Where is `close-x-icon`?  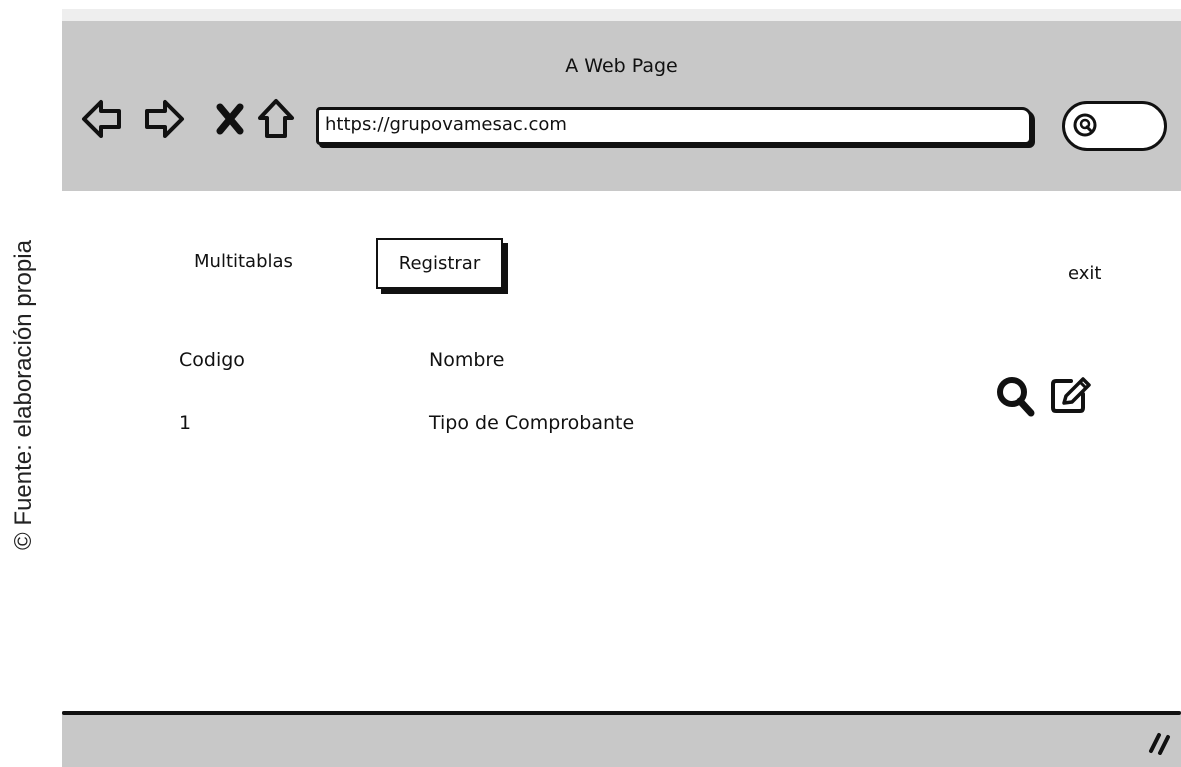
close-x-icon is located at coordinates (230, 119).